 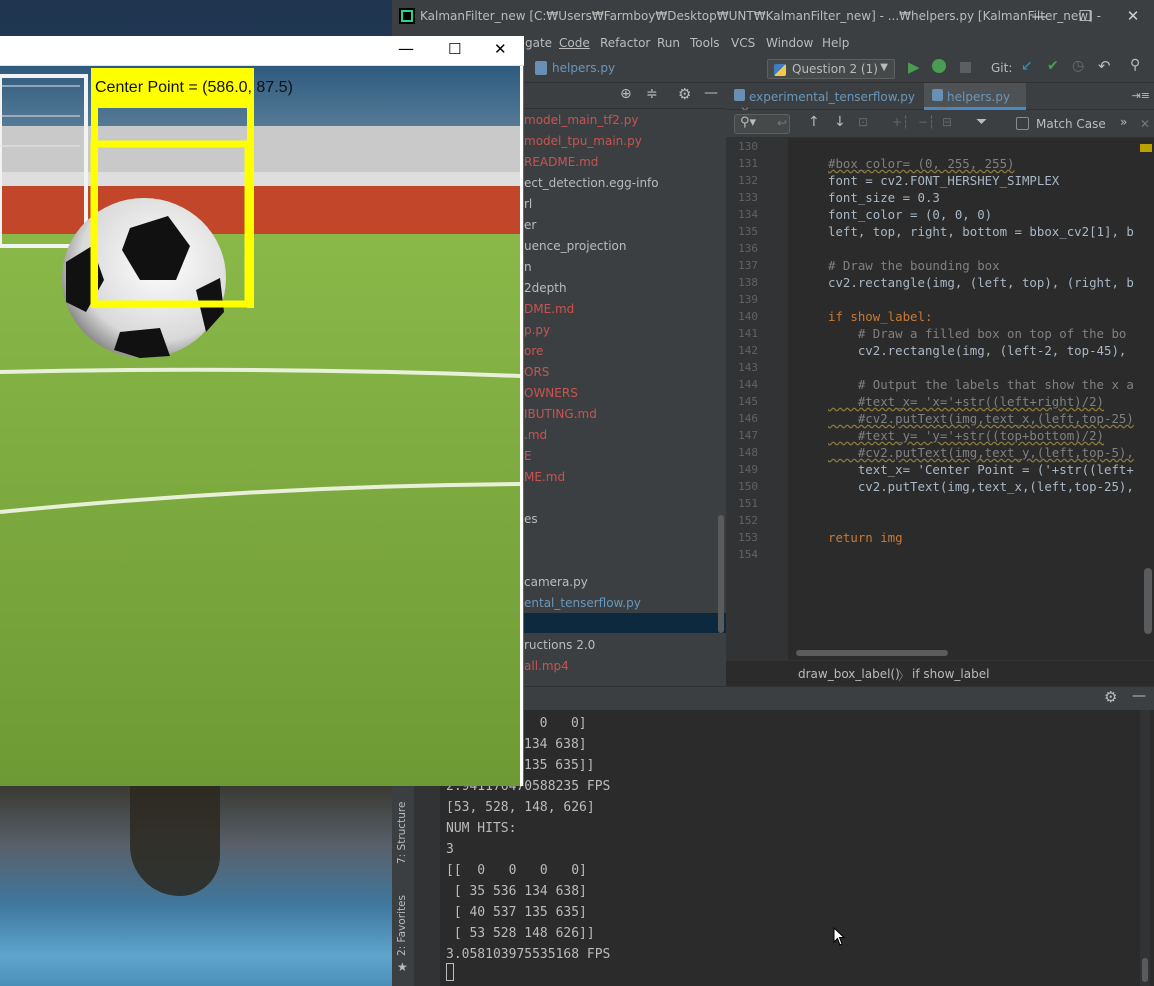 What do you see at coordinates (551, 393) in the screenshot?
I see `project-item: OWNERS` at bounding box center [551, 393].